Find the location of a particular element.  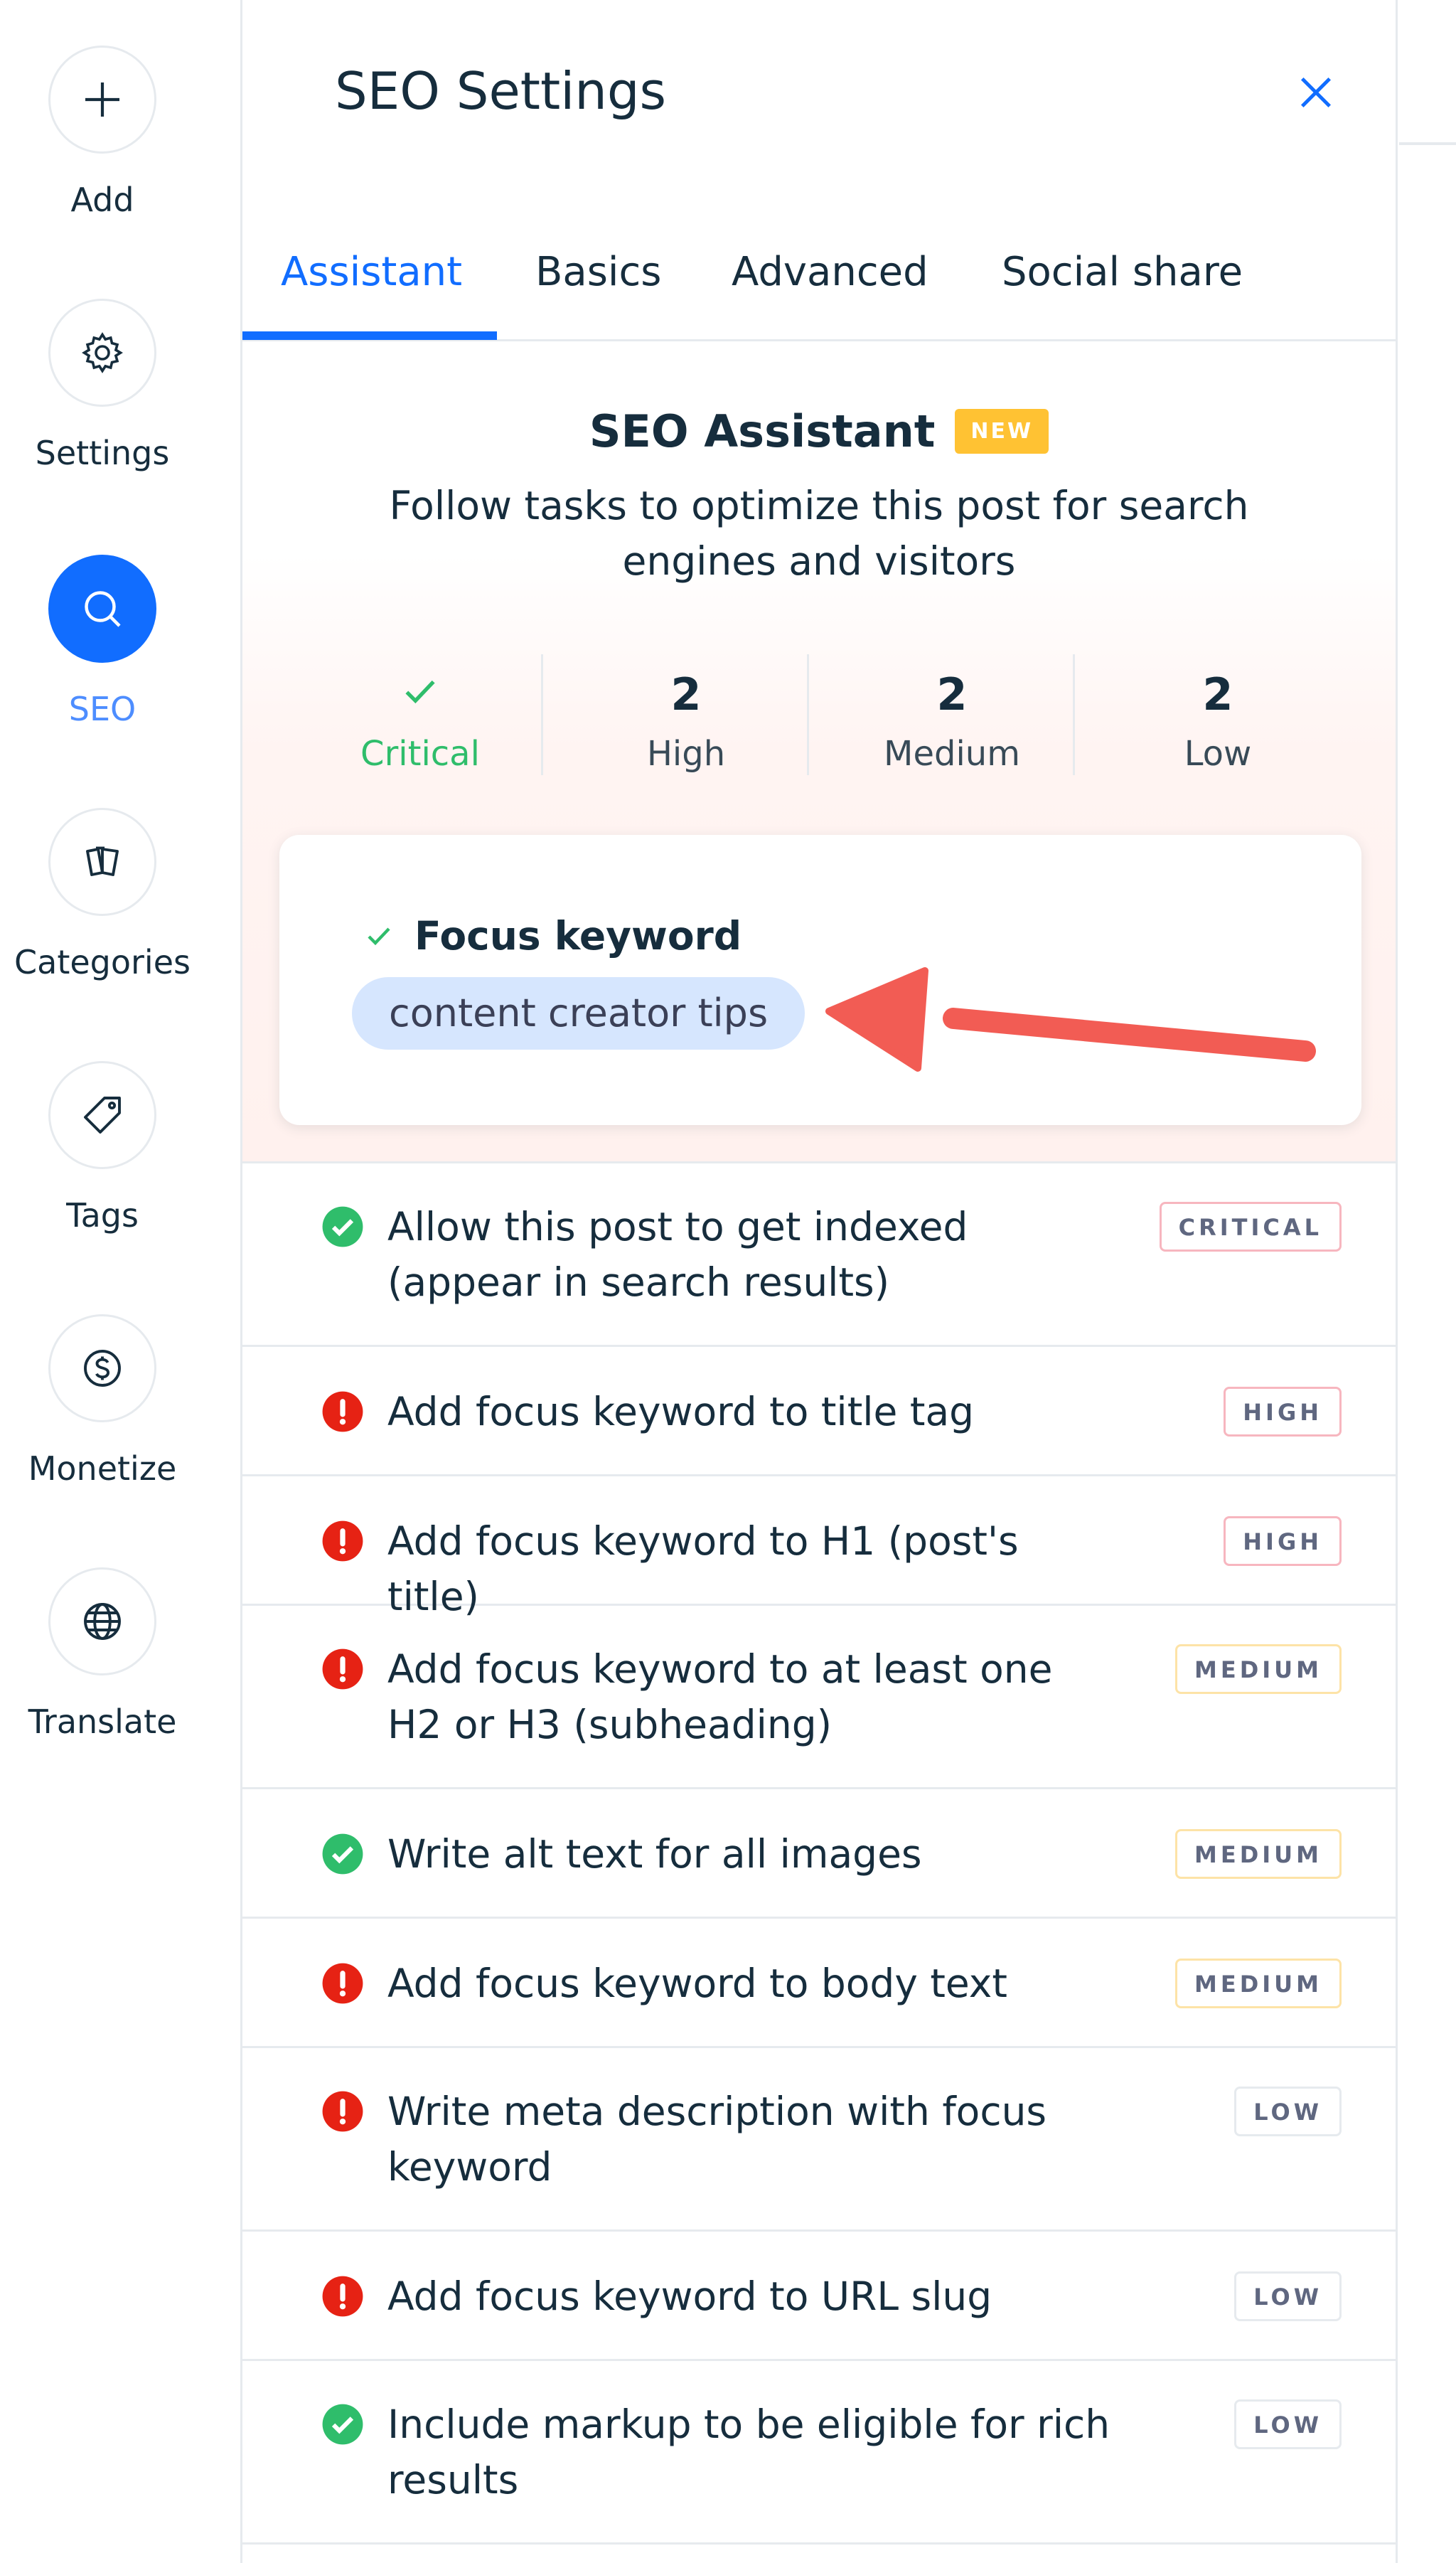

rail-item-seo: SEO is located at coordinates (102, 661).